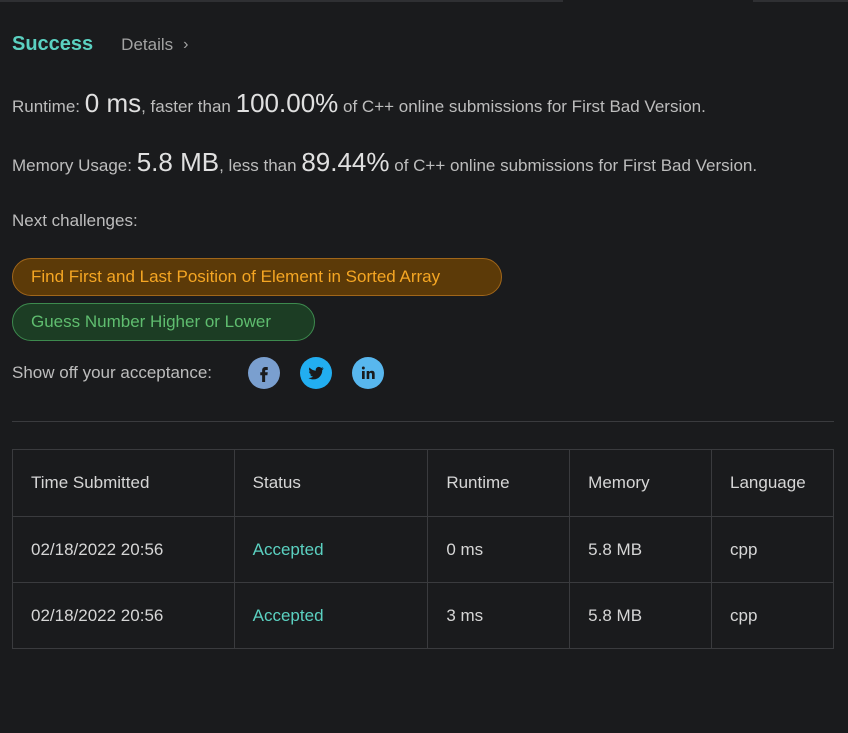  Describe the element at coordinates (123, 483) in the screenshot. I see `column-header-time: Time Submitted` at that location.